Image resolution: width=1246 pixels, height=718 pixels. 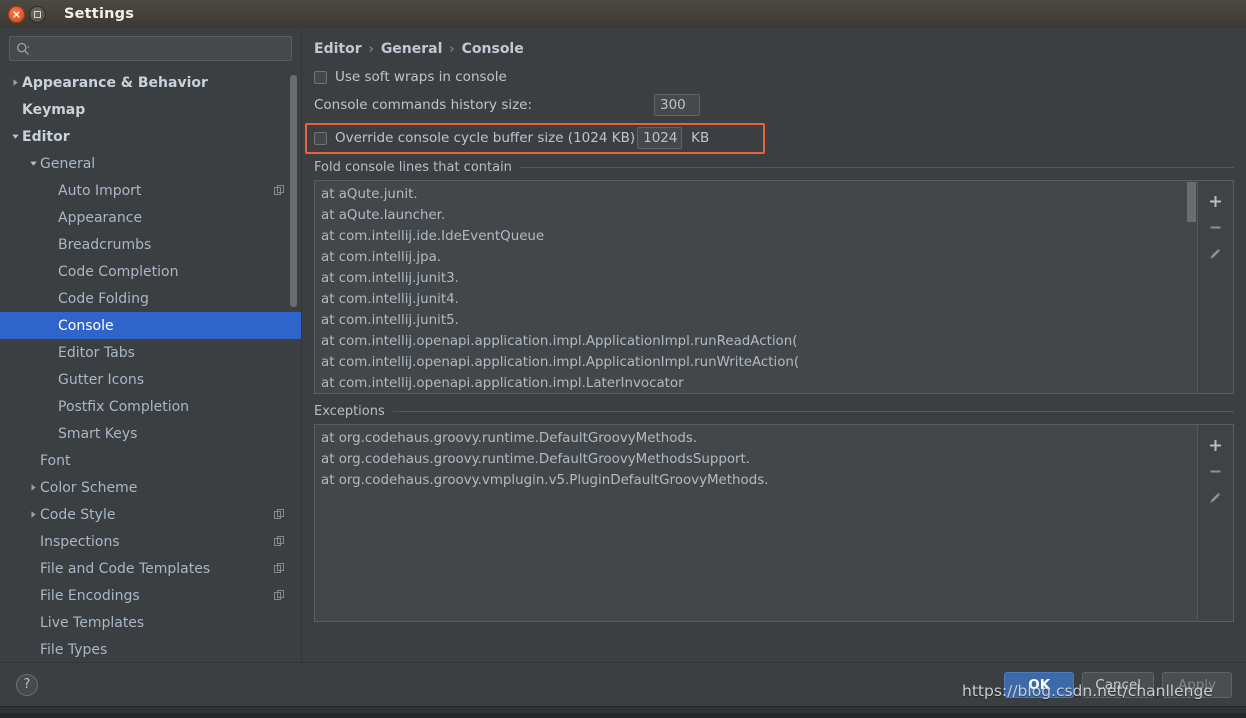 I want to click on breadcrumb-part-general: General, so click(x=412, y=49).